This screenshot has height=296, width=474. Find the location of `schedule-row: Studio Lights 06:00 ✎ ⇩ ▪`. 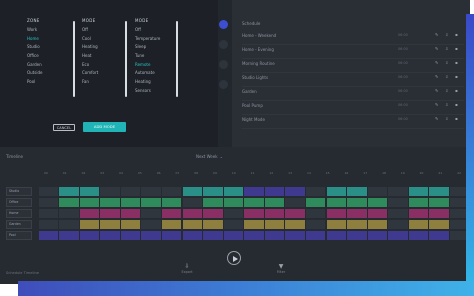

schedule-row: Studio Lights 06:00 ✎ ⇩ ▪ is located at coordinates (353, 79).